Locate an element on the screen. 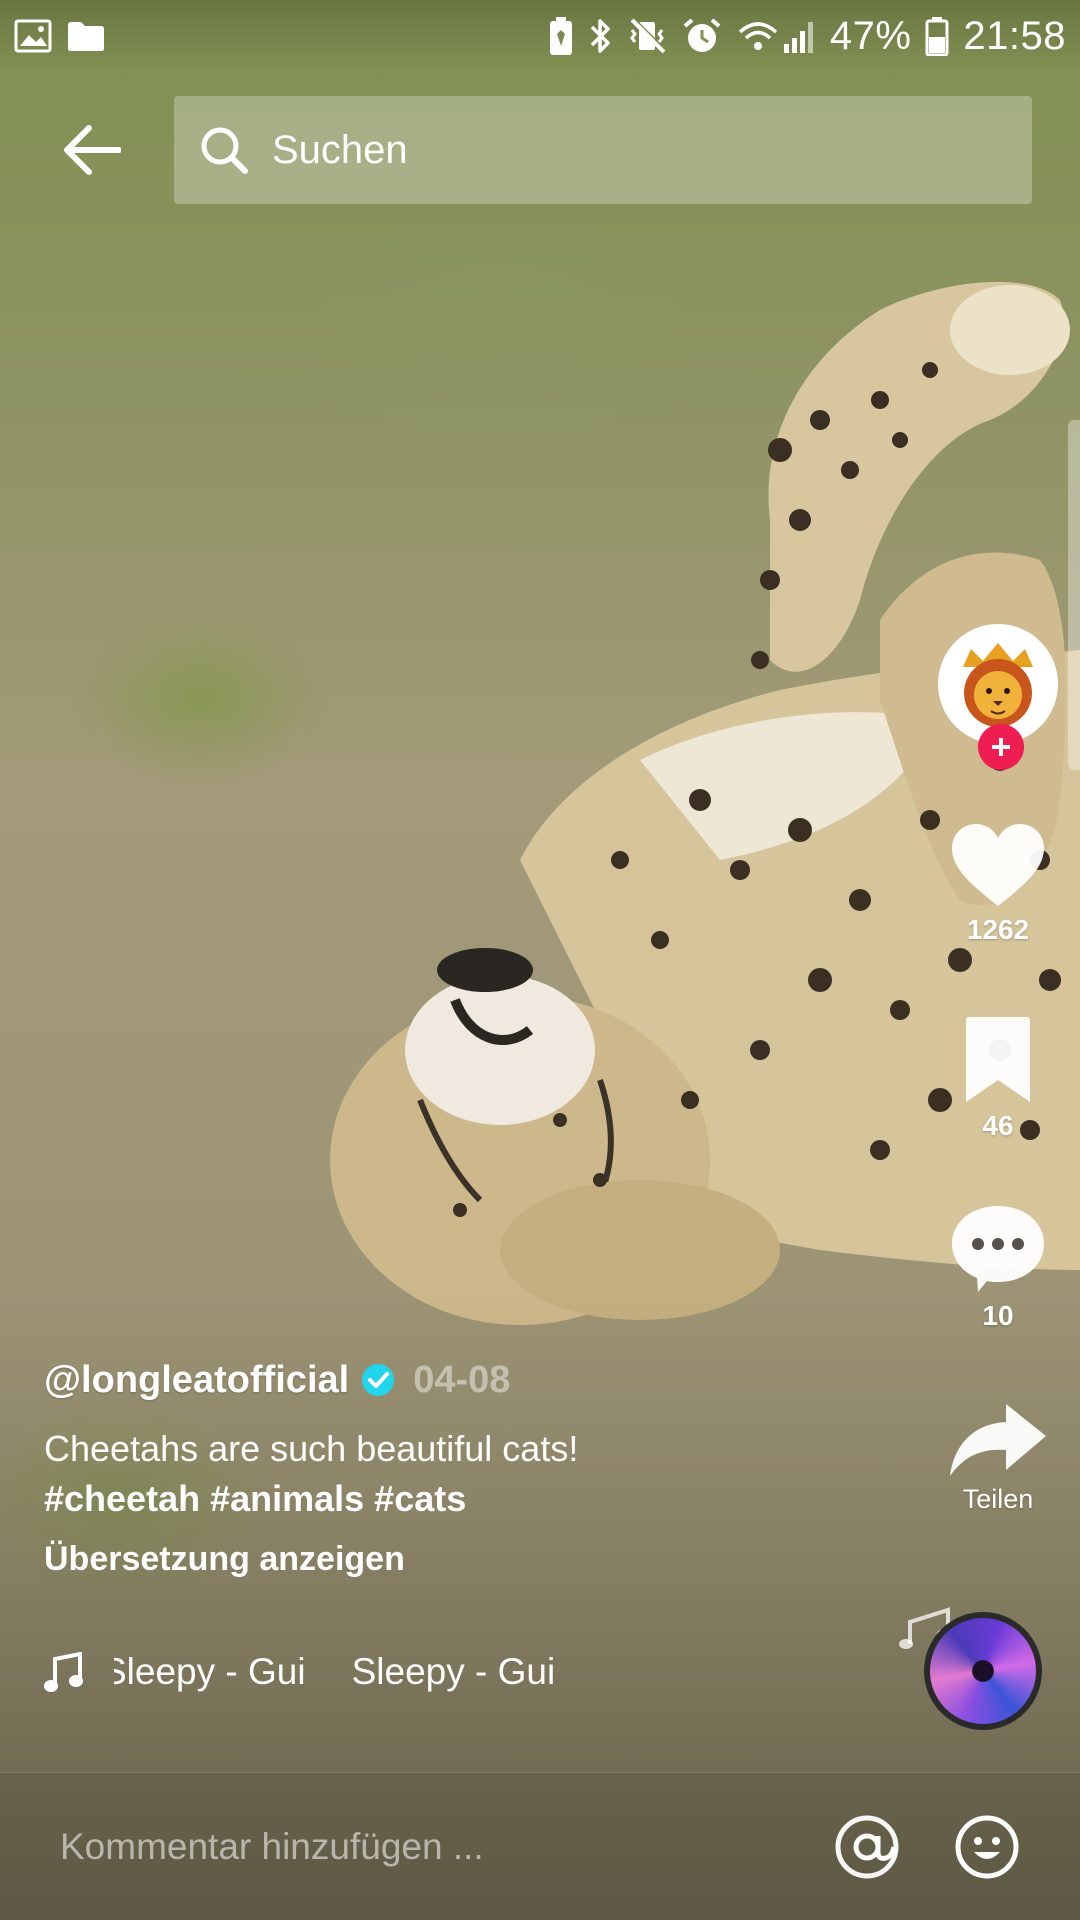  music-track-line: Sleepy - Gui Sleepy - Gui is located at coordinates (324, 1673).